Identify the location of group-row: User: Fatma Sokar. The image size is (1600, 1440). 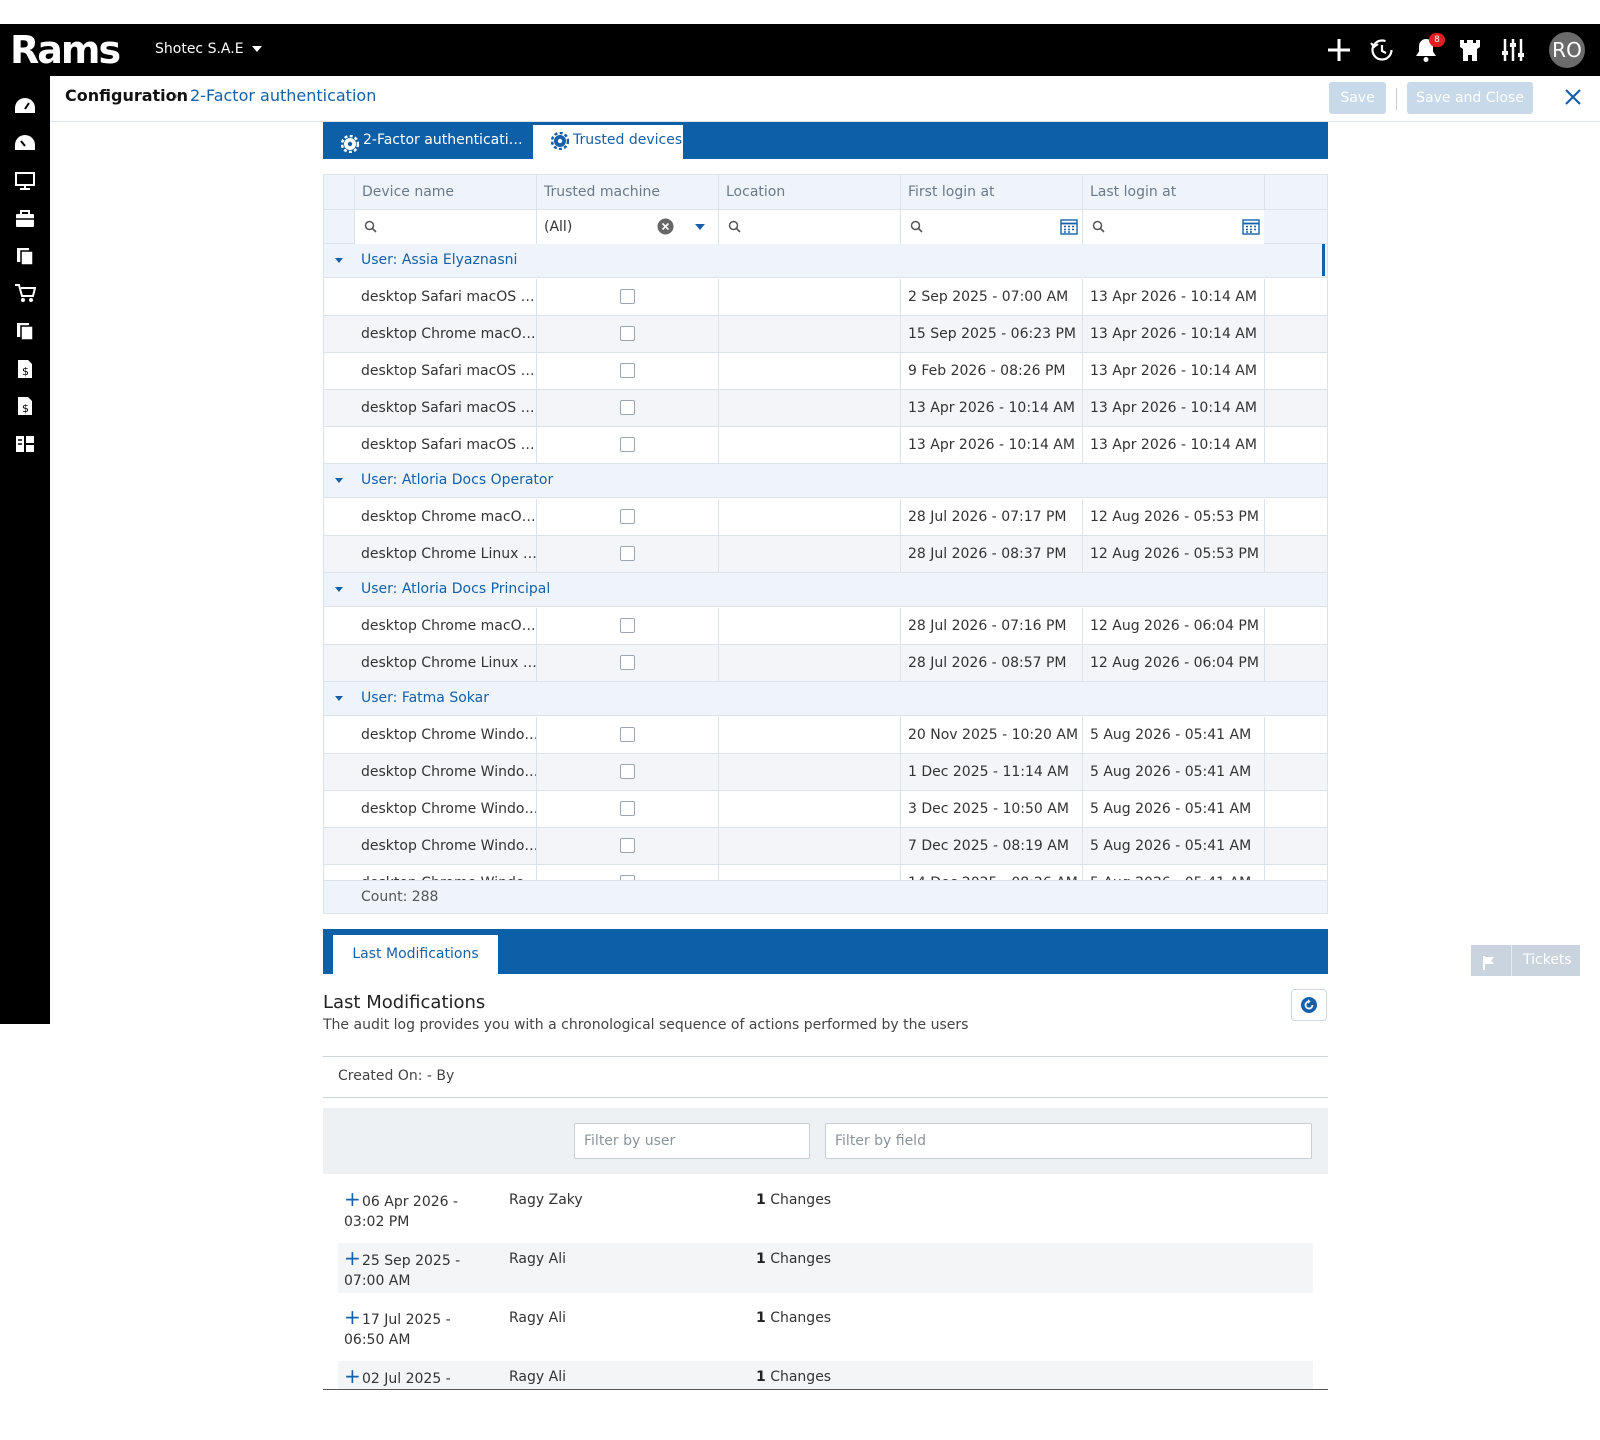
(825, 699).